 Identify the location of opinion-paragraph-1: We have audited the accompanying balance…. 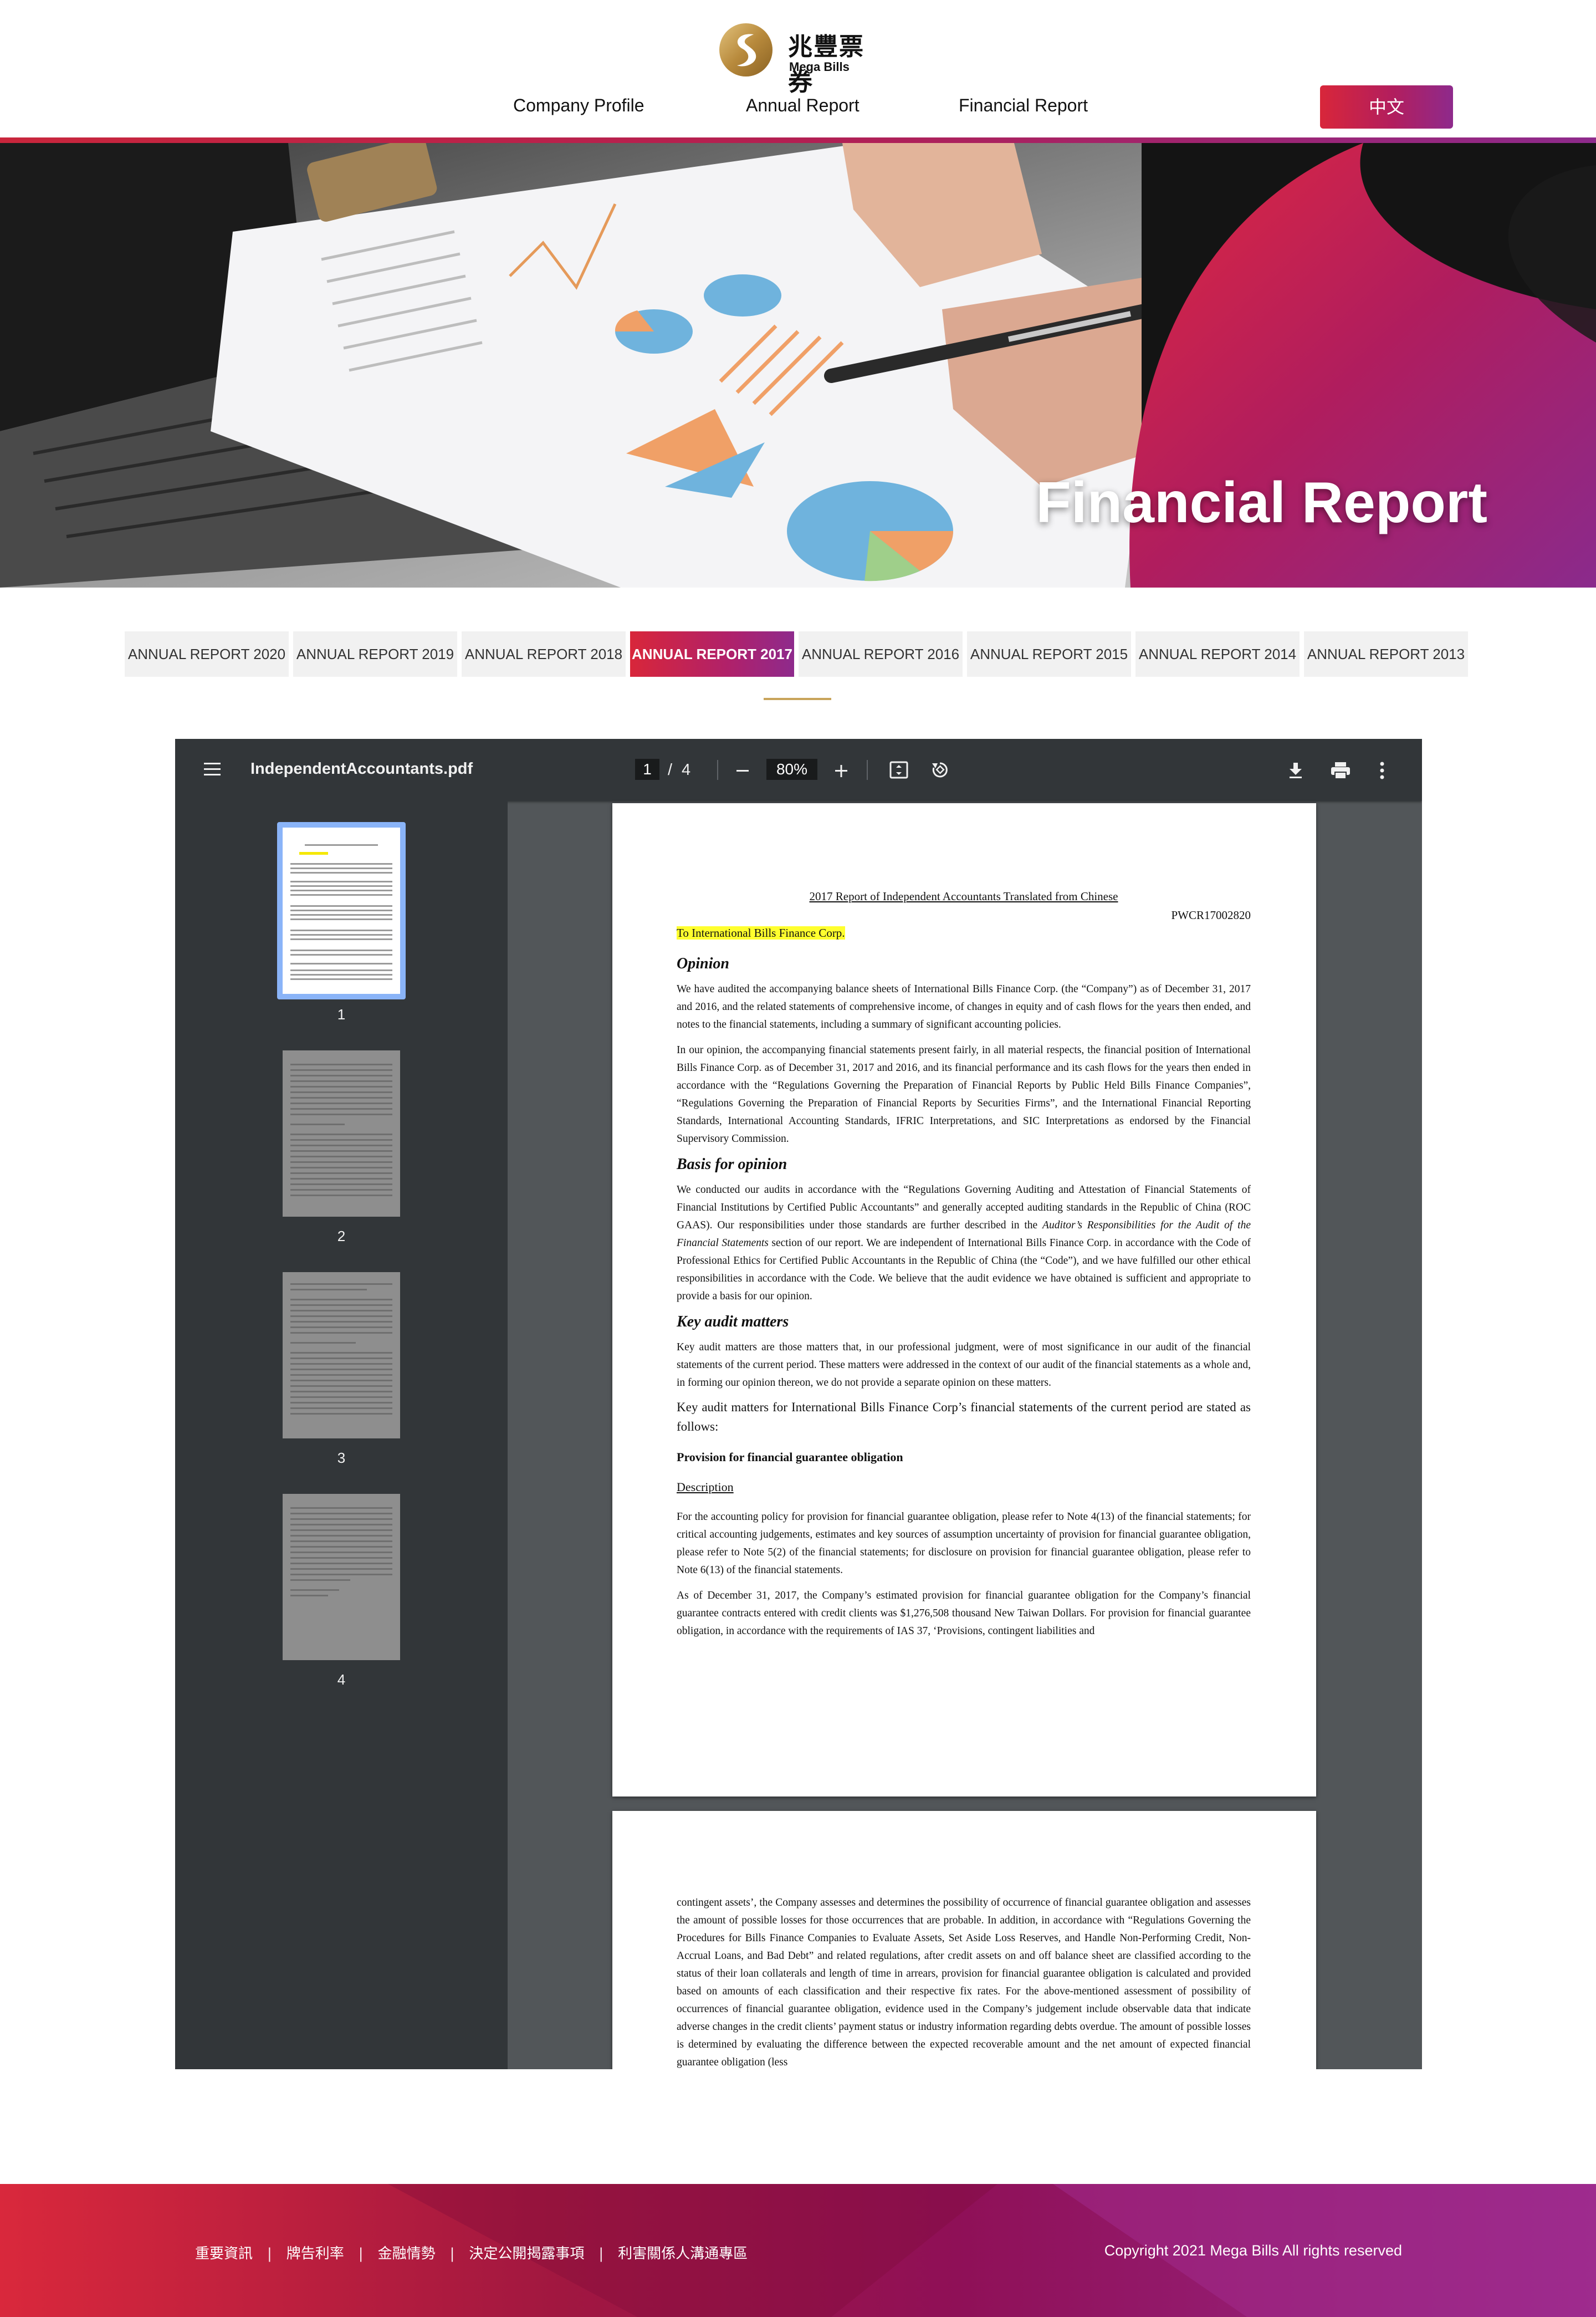
(964, 1006).